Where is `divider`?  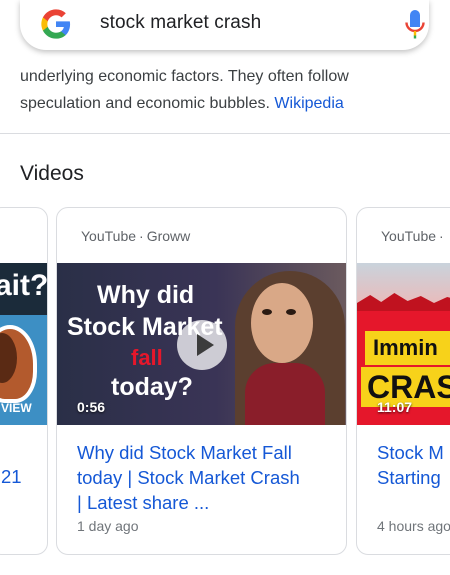 divider is located at coordinates (225, 133).